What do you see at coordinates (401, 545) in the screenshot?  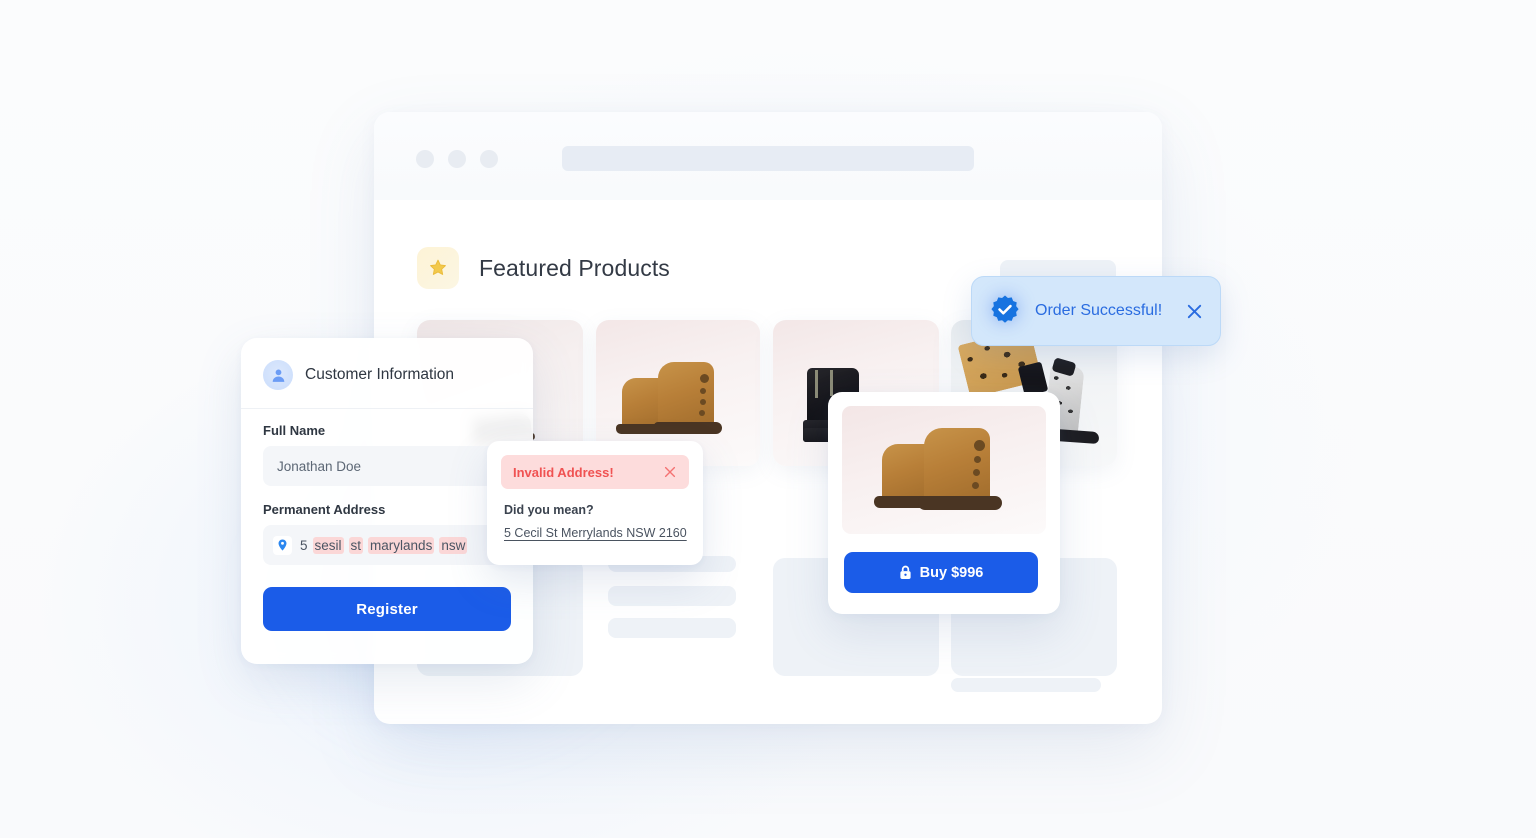 I see `address-token-error: marylands` at bounding box center [401, 545].